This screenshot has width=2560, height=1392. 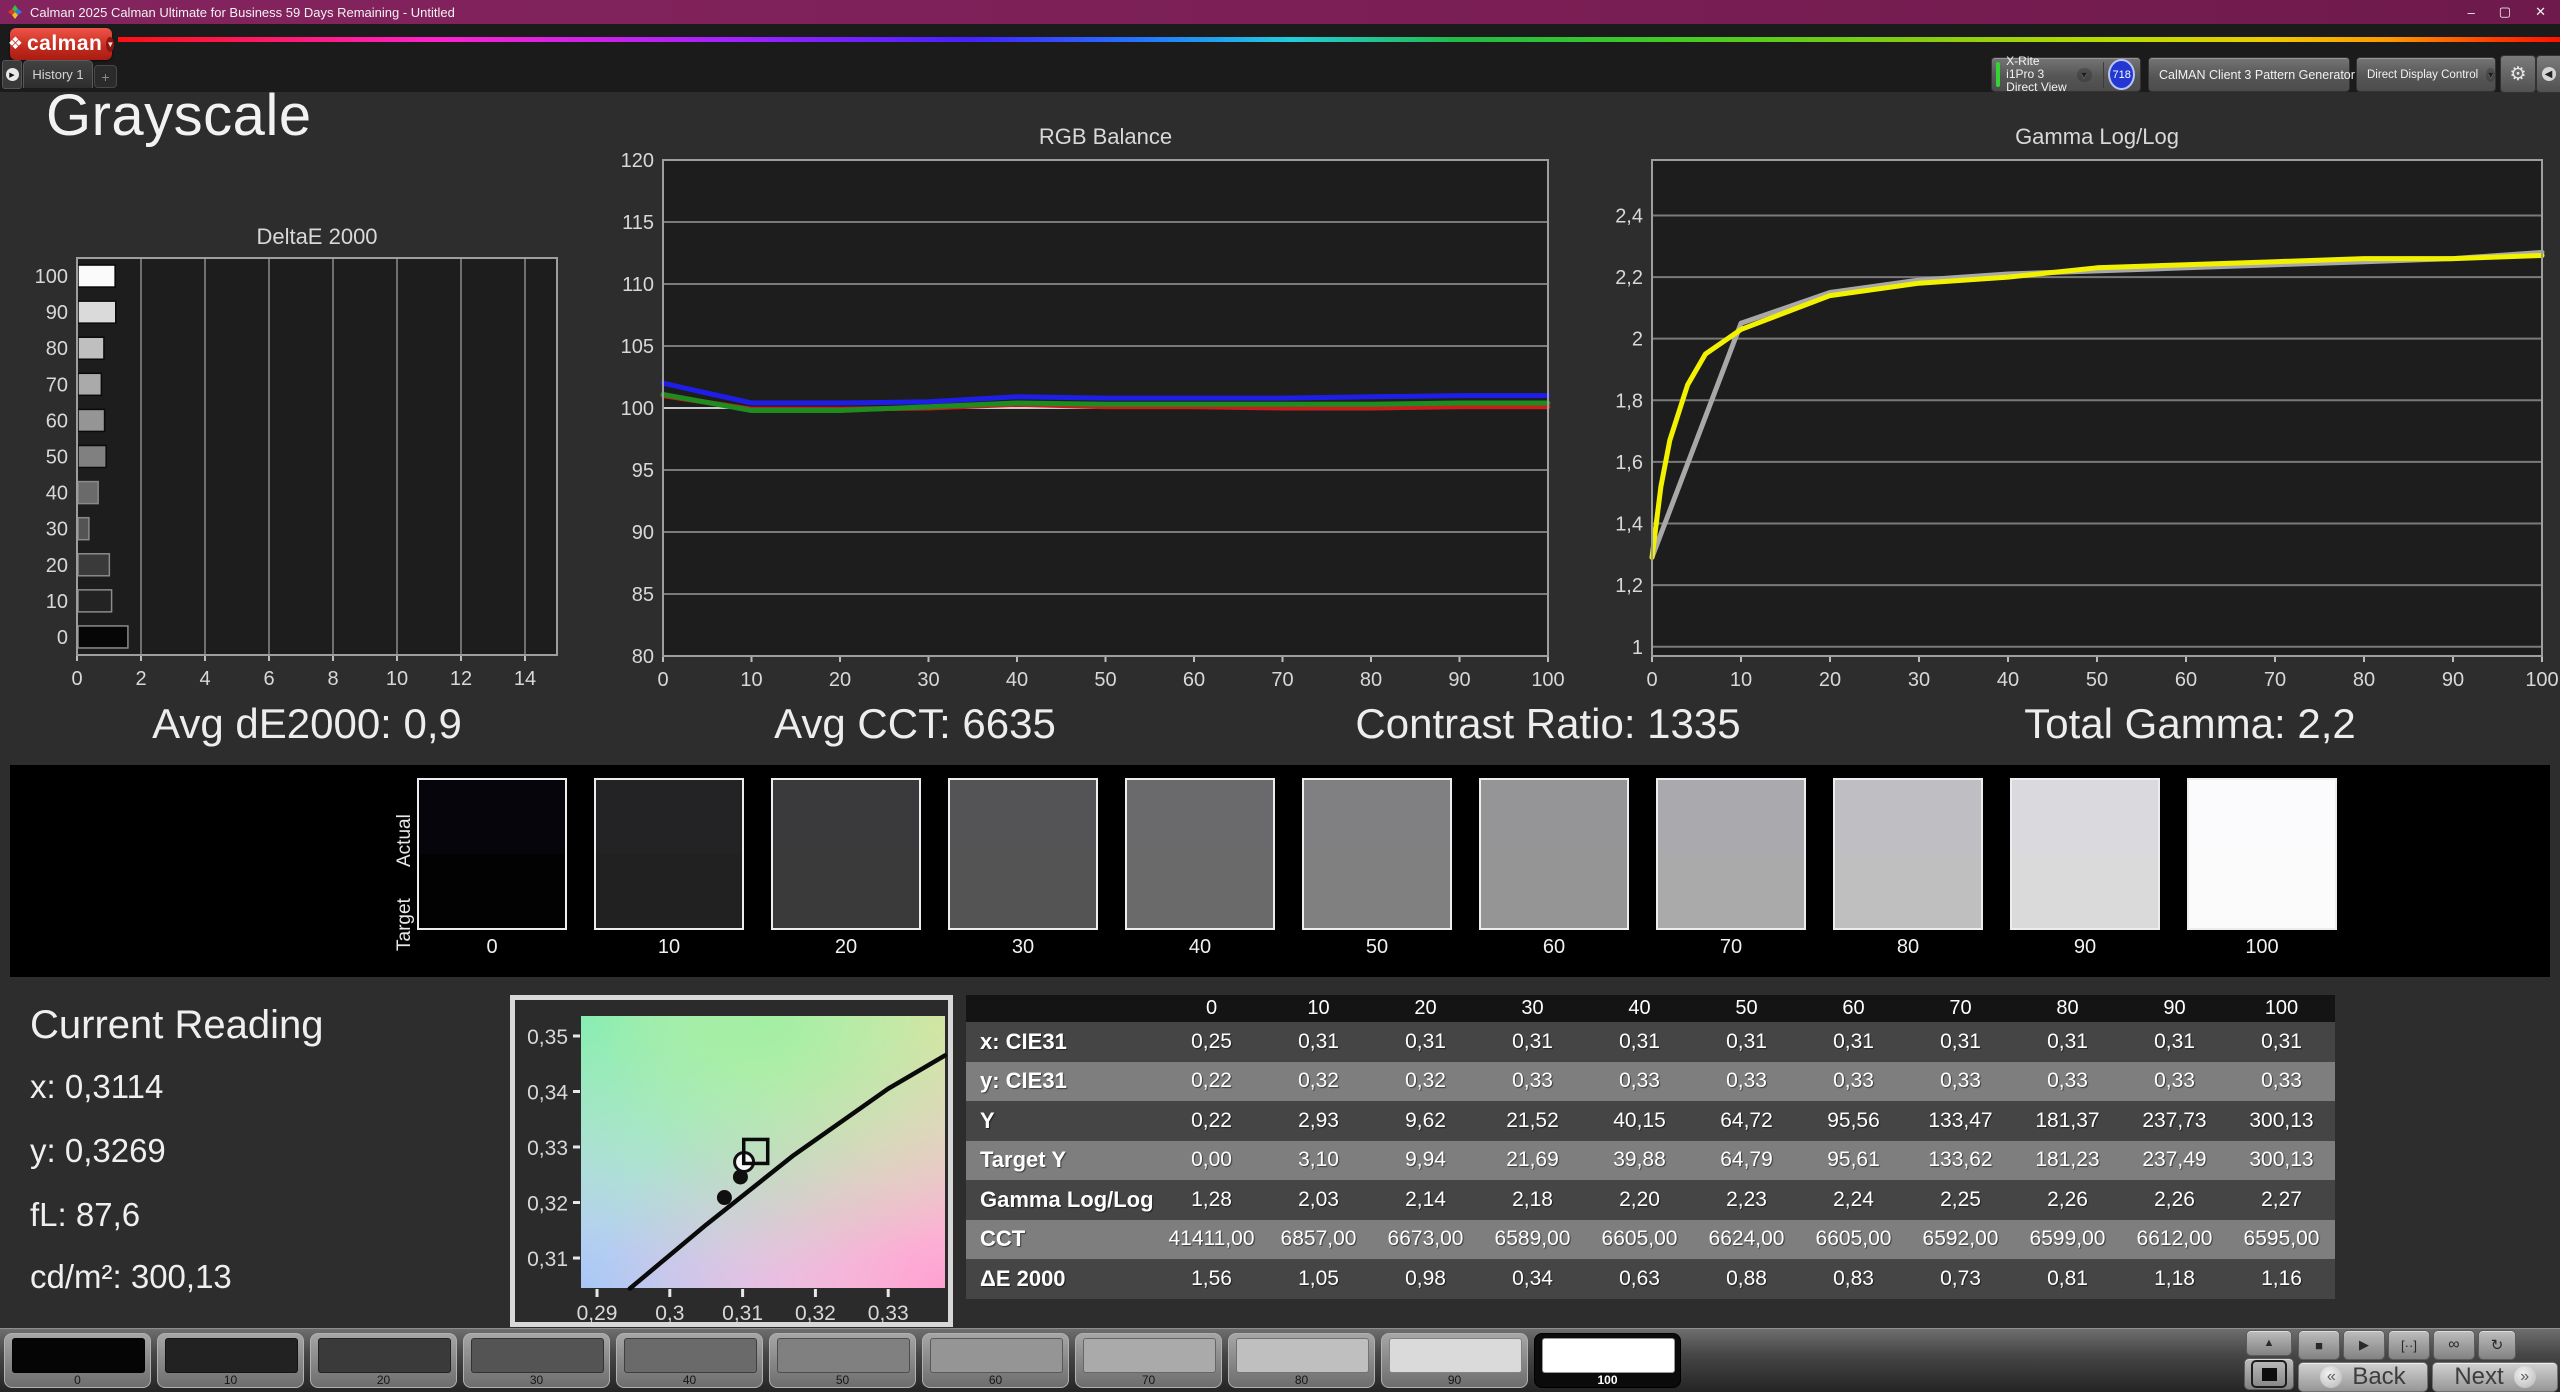 I want to click on pattern-level-button-0: 0, so click(x=77, y=1360).